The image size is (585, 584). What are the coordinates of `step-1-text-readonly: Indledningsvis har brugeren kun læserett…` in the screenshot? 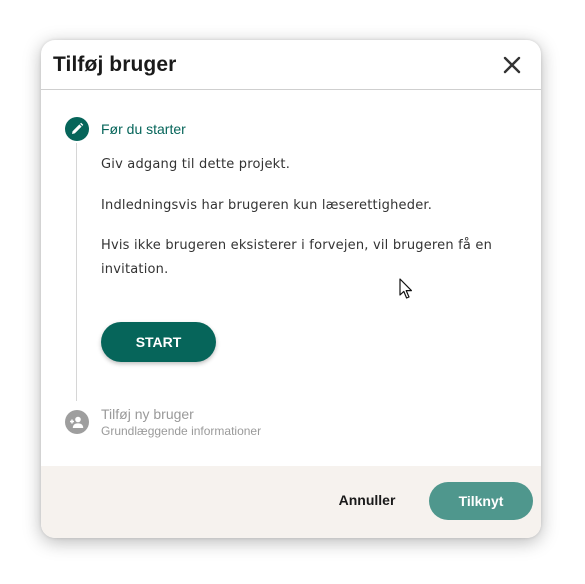 It's located at (267, 205).